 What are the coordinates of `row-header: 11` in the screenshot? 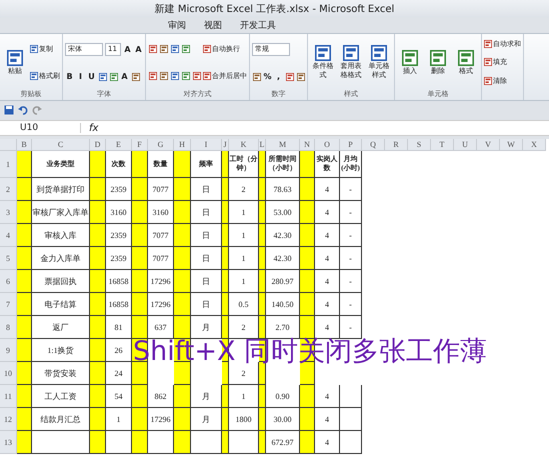 It's located at (8, 396).